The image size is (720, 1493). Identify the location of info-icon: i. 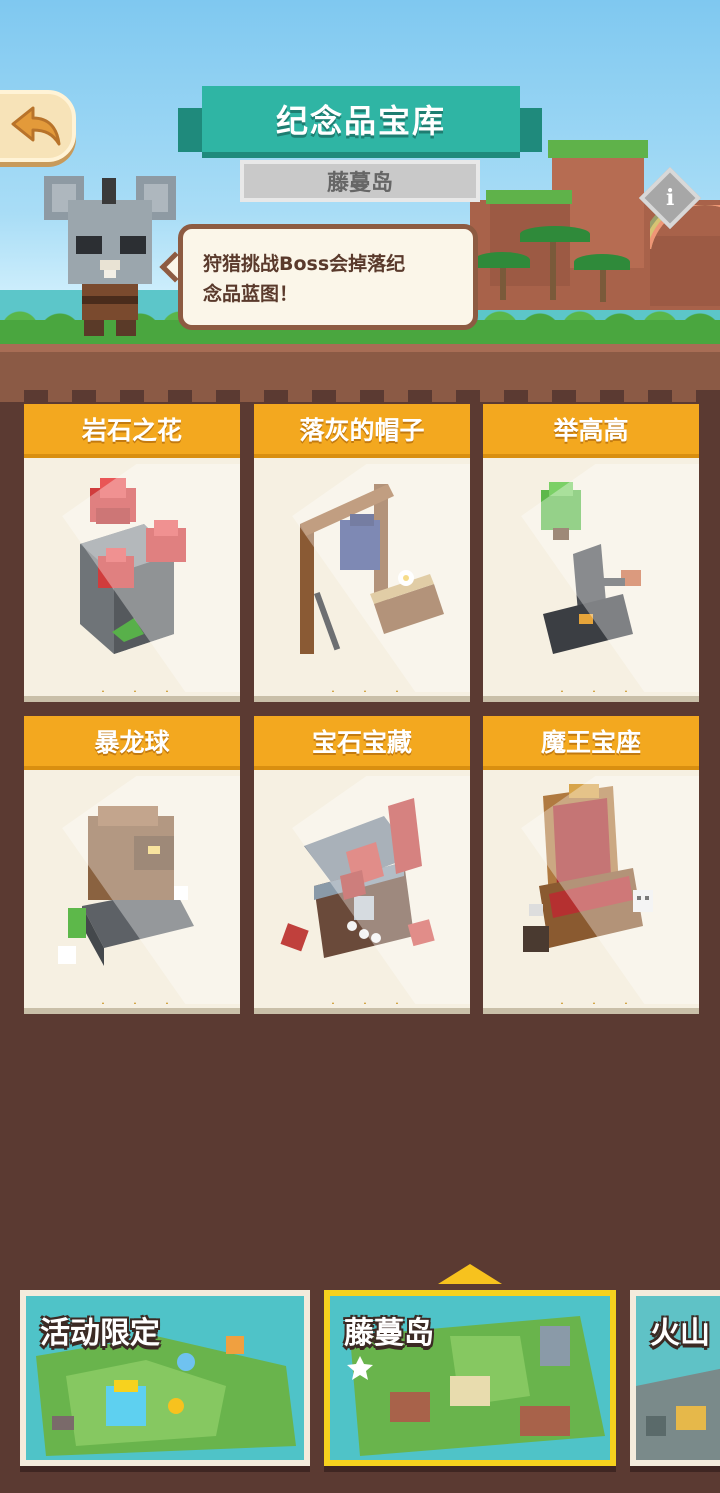
(670, 197).